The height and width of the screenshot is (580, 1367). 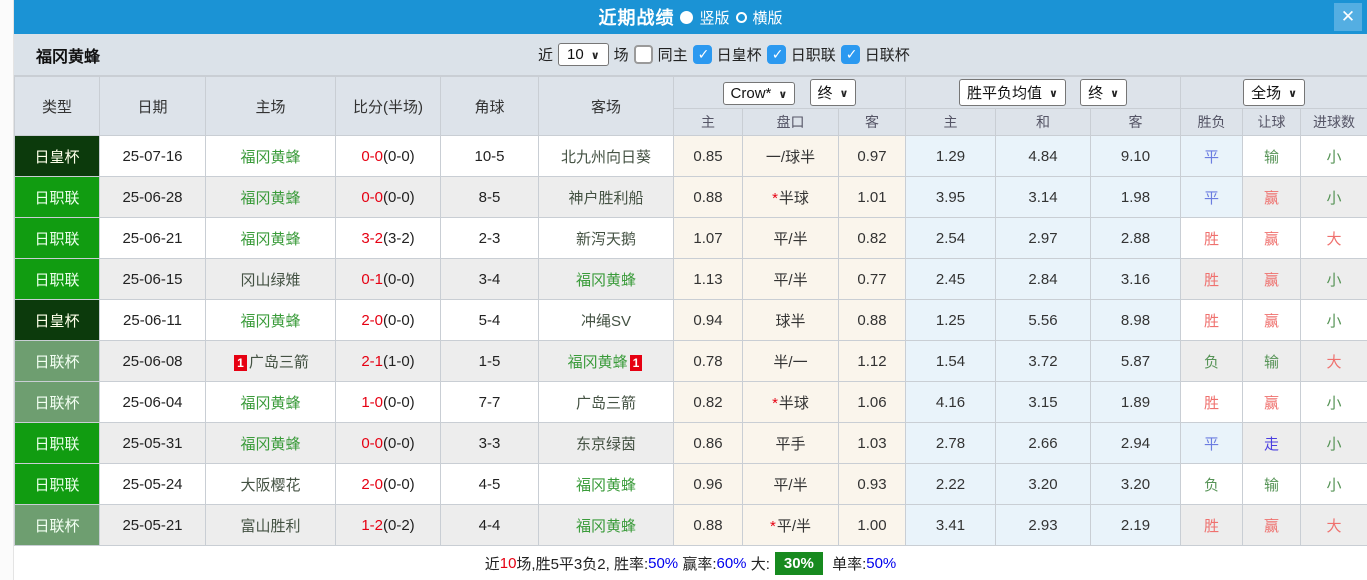 What do you see at coordinates (768, 17) in the screenshot?
I see `horizontal-radio-label: 横版` at bounding box center [768, 17].